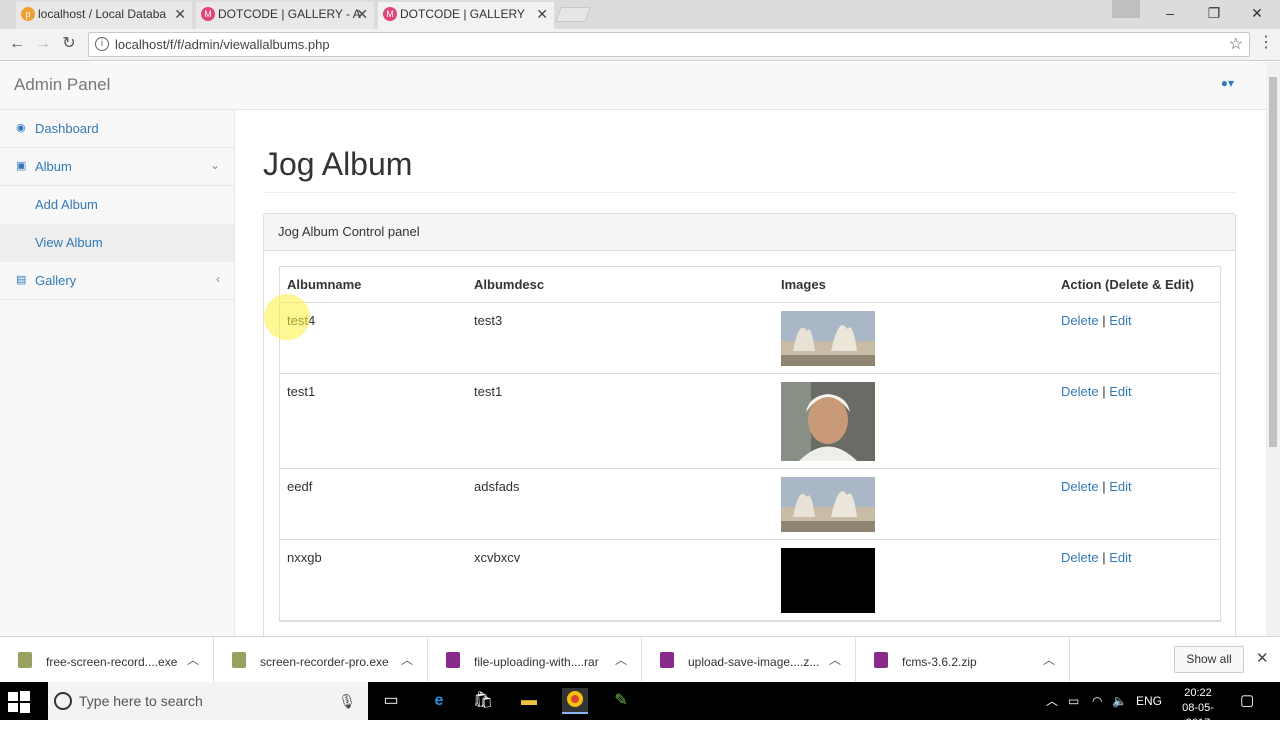  I want to click on reload-icon: ↻, so click(69, 44).